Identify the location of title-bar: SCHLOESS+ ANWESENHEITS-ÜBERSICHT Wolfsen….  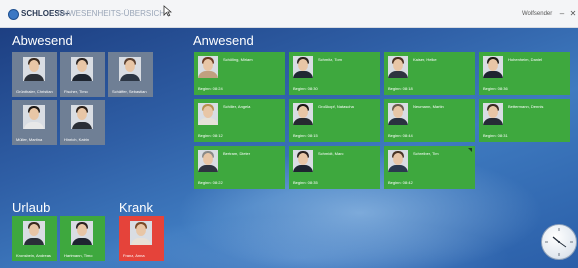
(289, 14).